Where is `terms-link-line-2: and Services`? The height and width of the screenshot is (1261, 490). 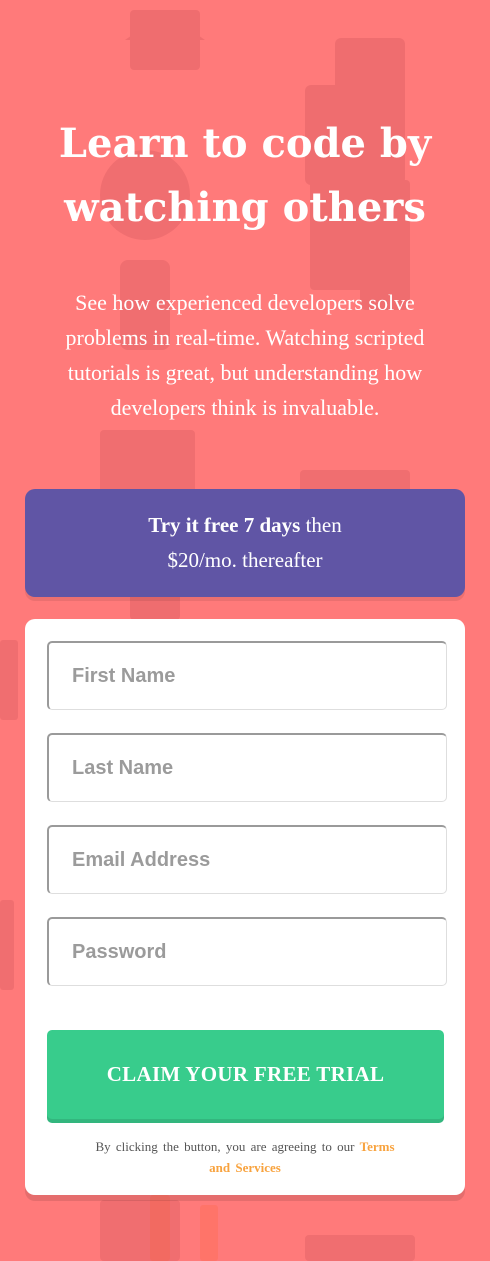
terms-link-line-2: and Services is located at coordinates (245, 1167).